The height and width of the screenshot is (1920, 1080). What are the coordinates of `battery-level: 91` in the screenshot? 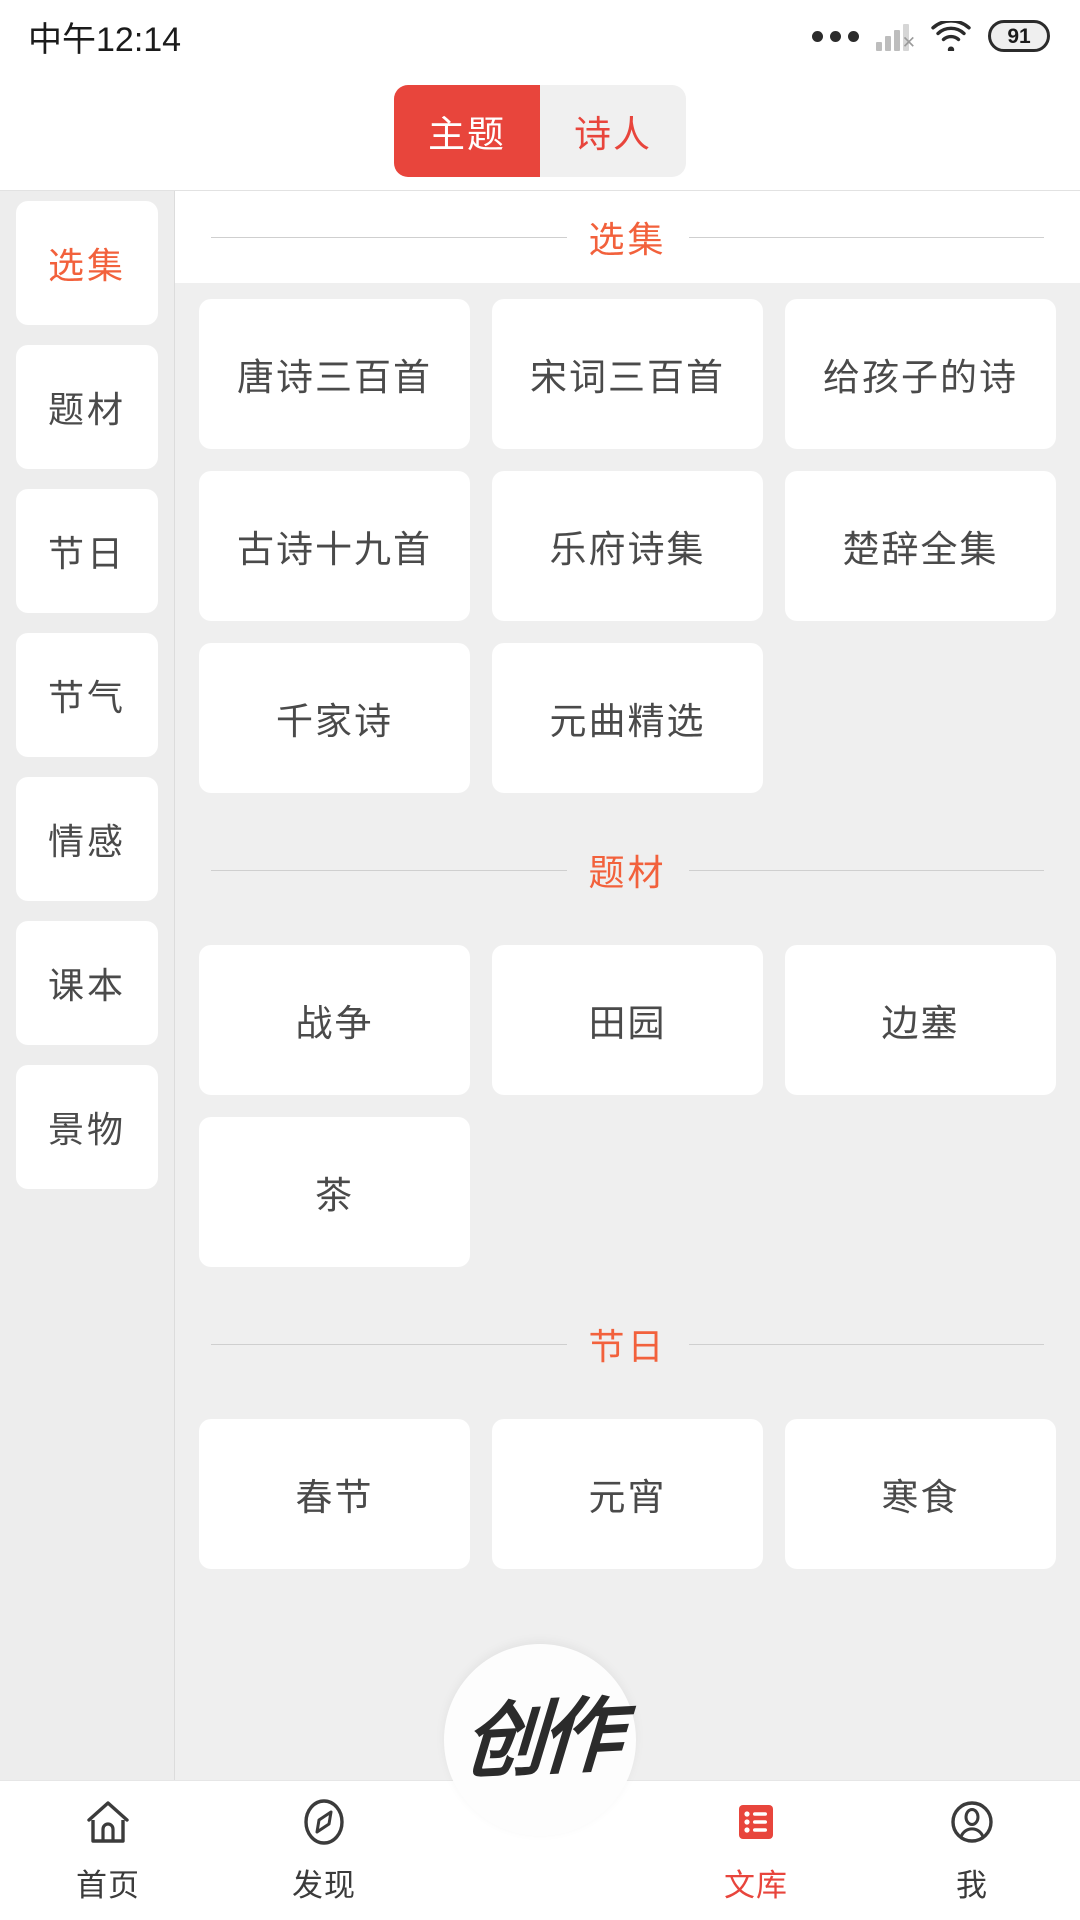 It's located at (1019, 36).